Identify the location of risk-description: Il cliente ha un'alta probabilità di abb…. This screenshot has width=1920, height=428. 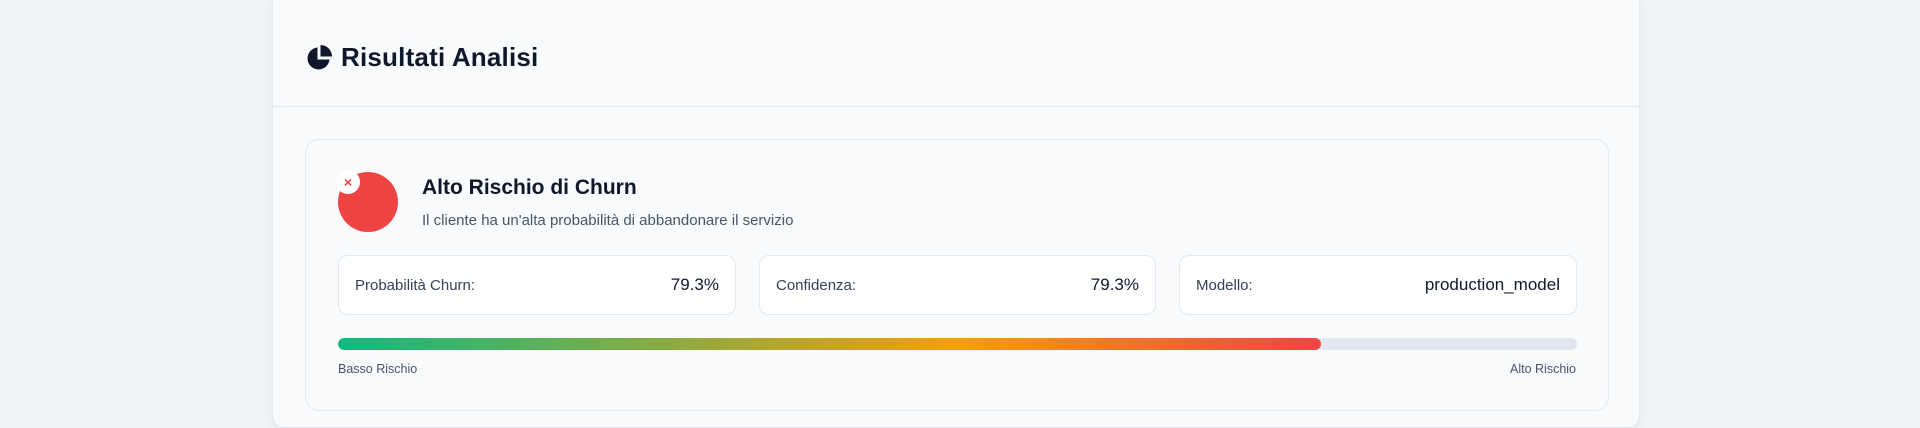
(608, 220).